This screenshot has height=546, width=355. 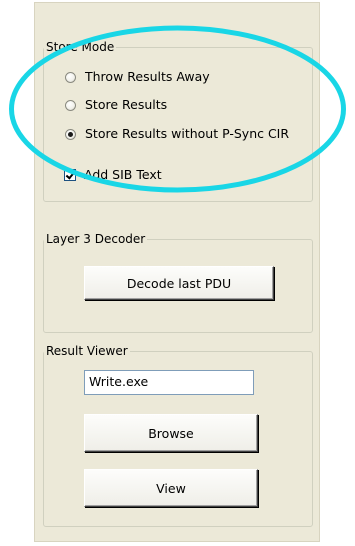 I want to click on layer3-decoder-title: Layer 3 Decoder, so click(x=96, y=239).